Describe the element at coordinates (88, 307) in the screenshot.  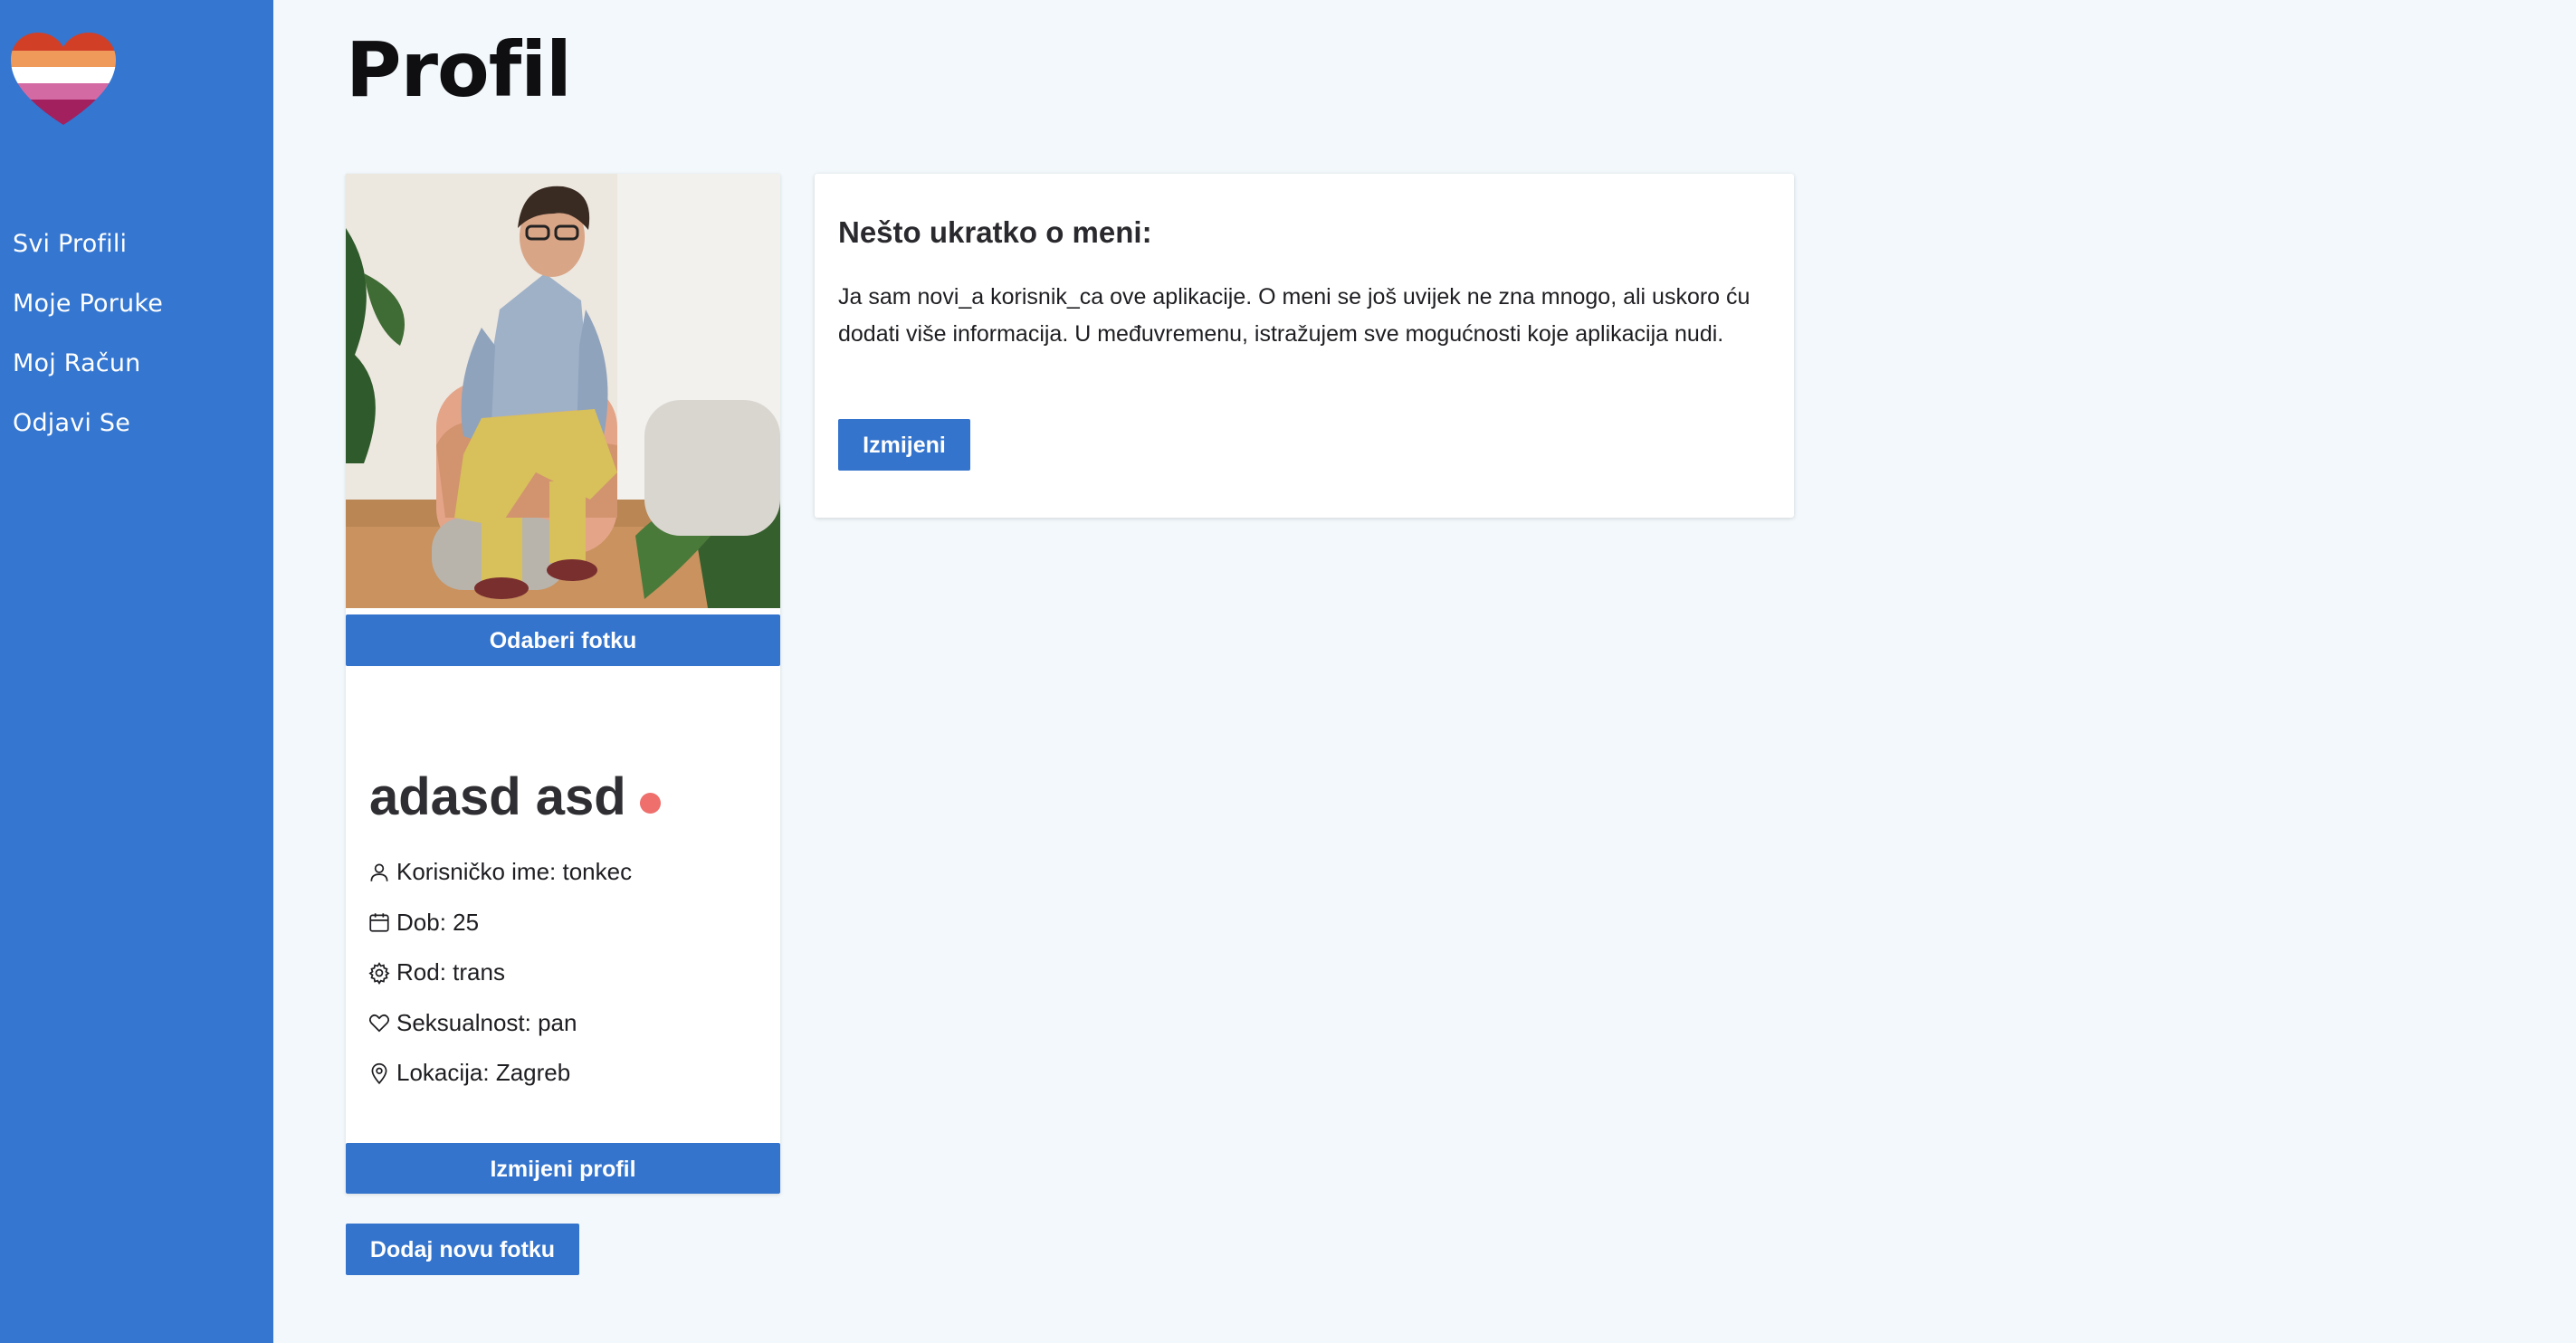
I see `sidebar-item-moje-poruke: Moje Poruke` at that location.